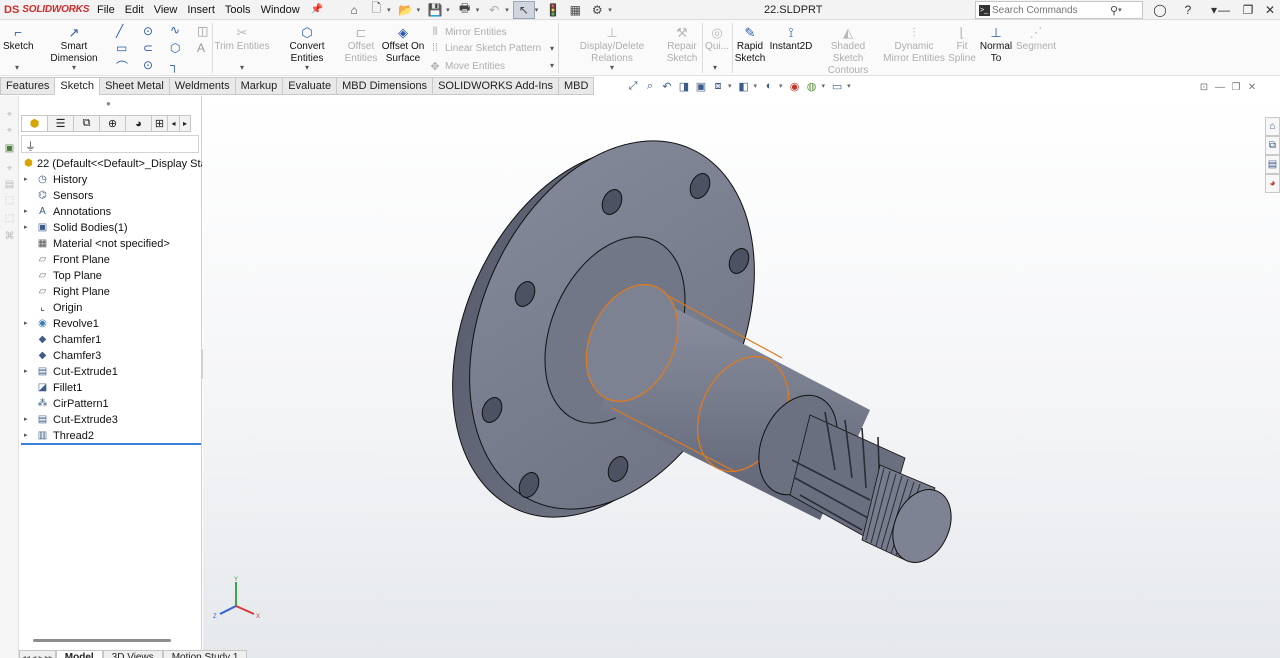 Image resolution: width=1280 pixels, height=658 pixels. Describe the element at coordinates (1252, 87) in the screenshot. I see `viewport-close-icon: ✕` at that location.